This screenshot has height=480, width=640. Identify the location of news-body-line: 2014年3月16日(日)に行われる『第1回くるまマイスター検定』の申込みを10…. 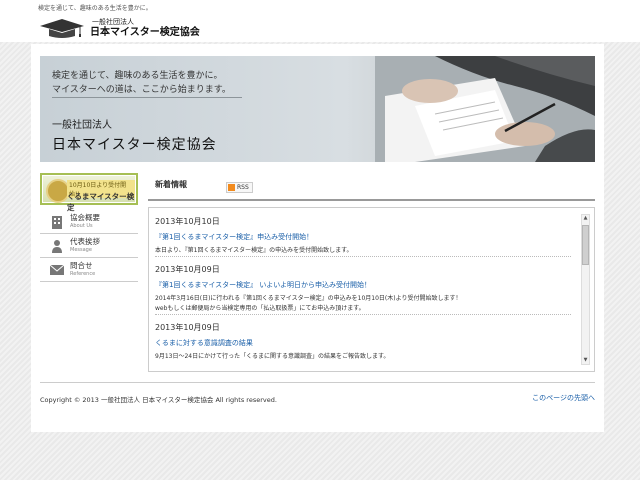
(308, 298).